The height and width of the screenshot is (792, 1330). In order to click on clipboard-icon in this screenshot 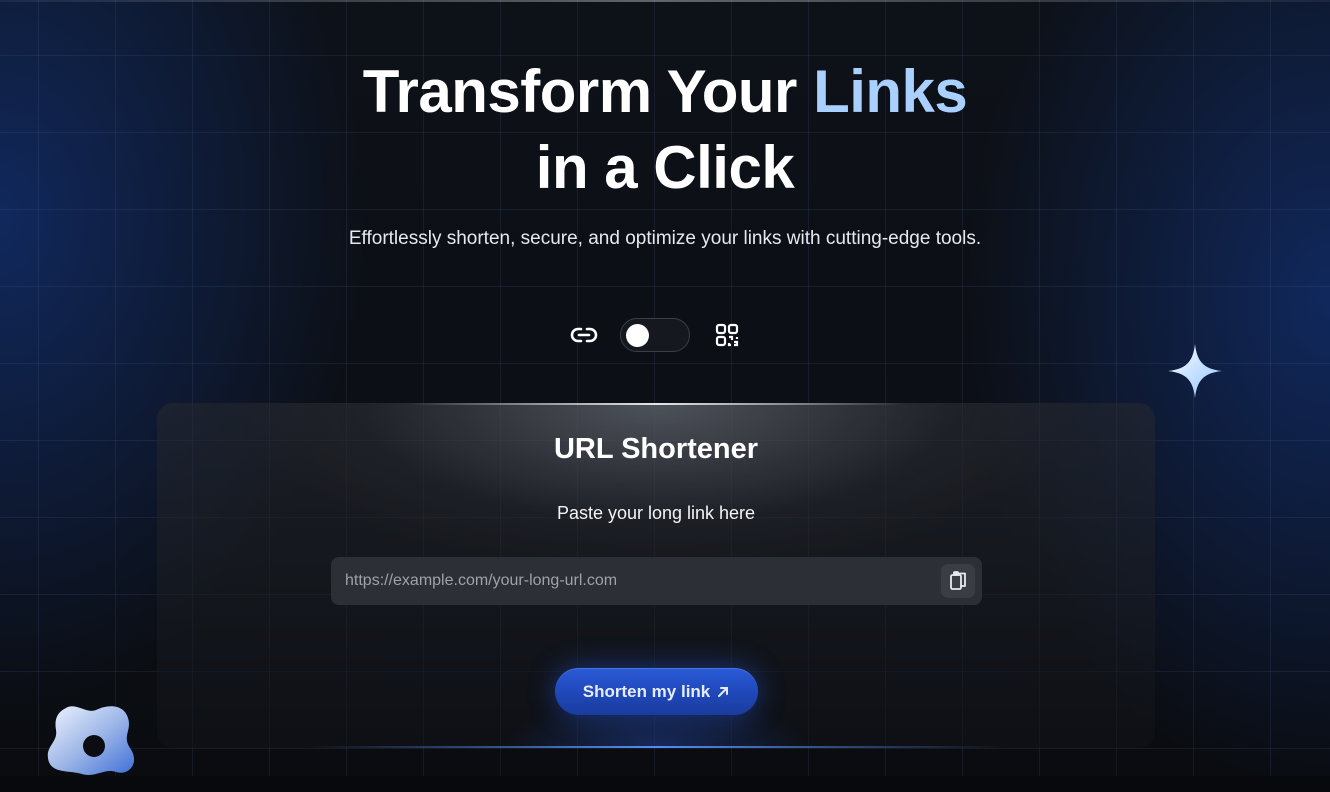, I will do `click(958, 580)`.